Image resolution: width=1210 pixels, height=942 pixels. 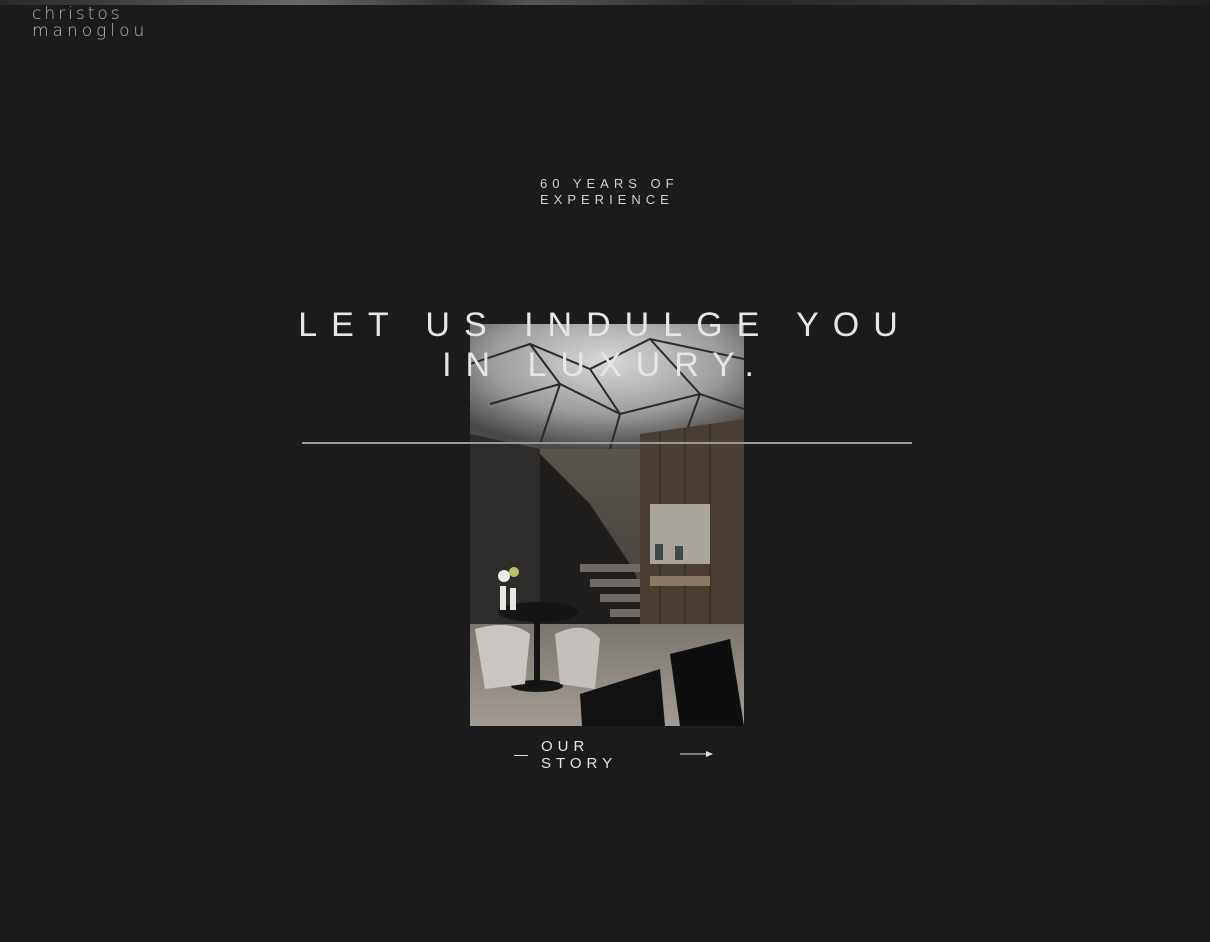 What do you see at coordinates (605, 345) in the screenshot?
I see `hero-headline: LET US INDULGE YOU IN LUXURY.` at bounding box center [605, 345].